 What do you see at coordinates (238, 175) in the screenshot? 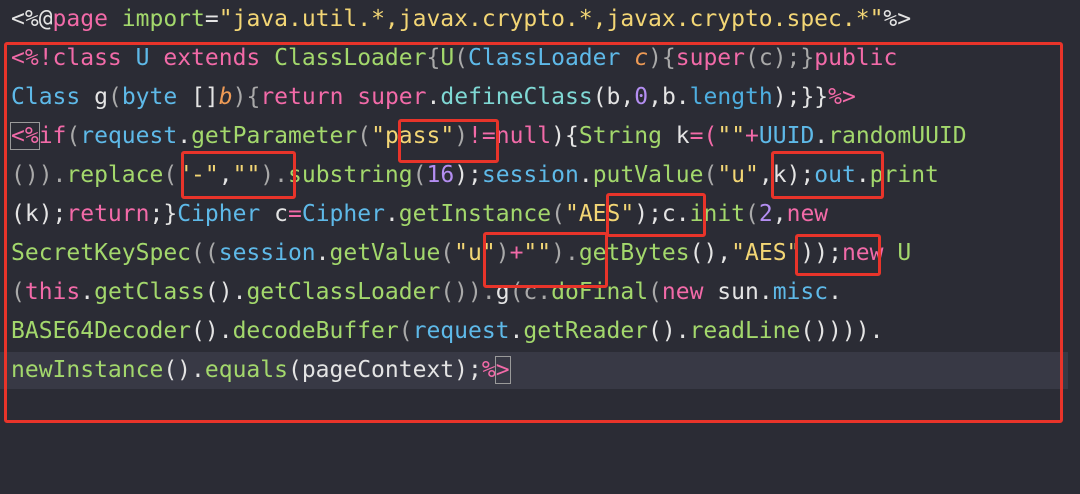
I see `highlight-replace-args` at bounding box center [238, 175].